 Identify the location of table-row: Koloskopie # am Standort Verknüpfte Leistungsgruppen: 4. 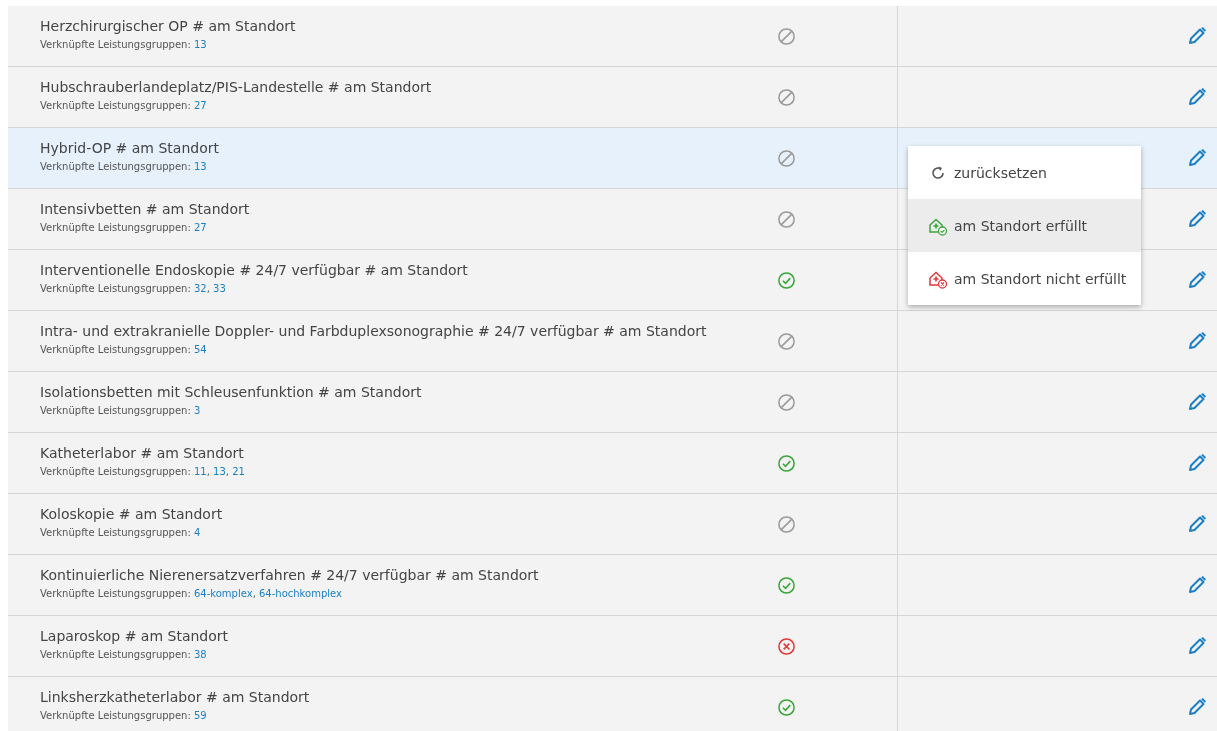
(612, 524).